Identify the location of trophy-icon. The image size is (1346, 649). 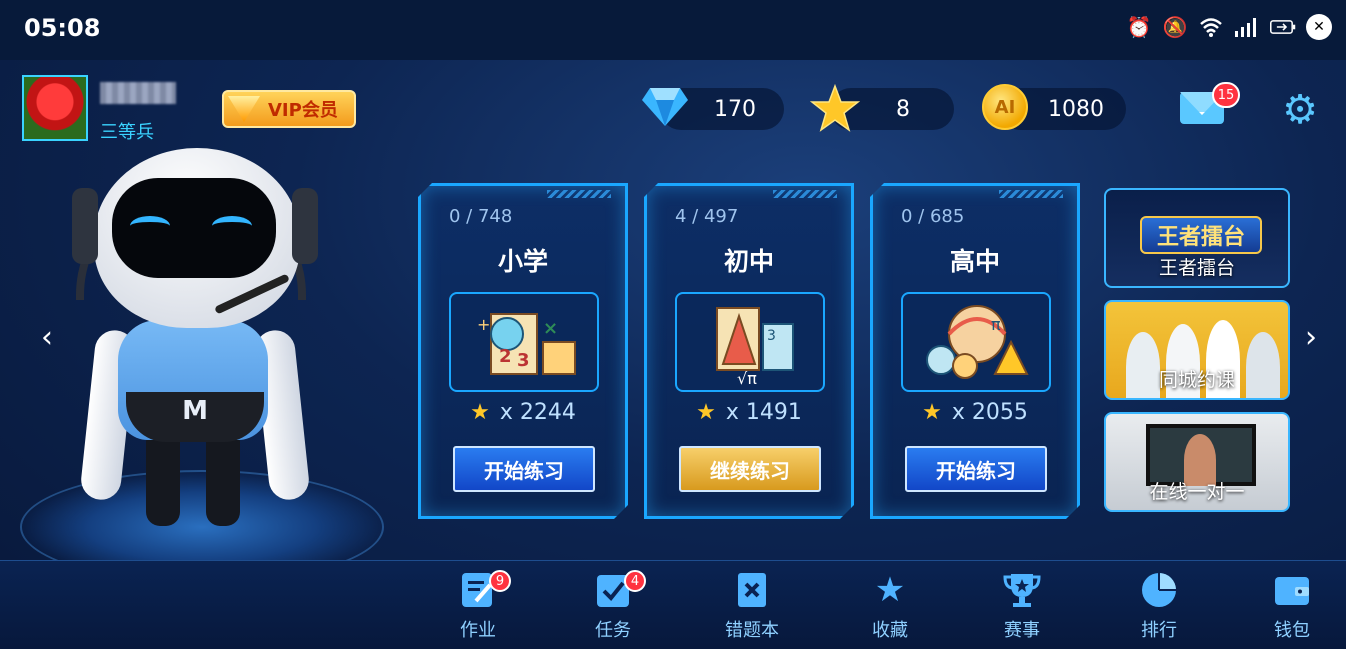
(1022, 590).